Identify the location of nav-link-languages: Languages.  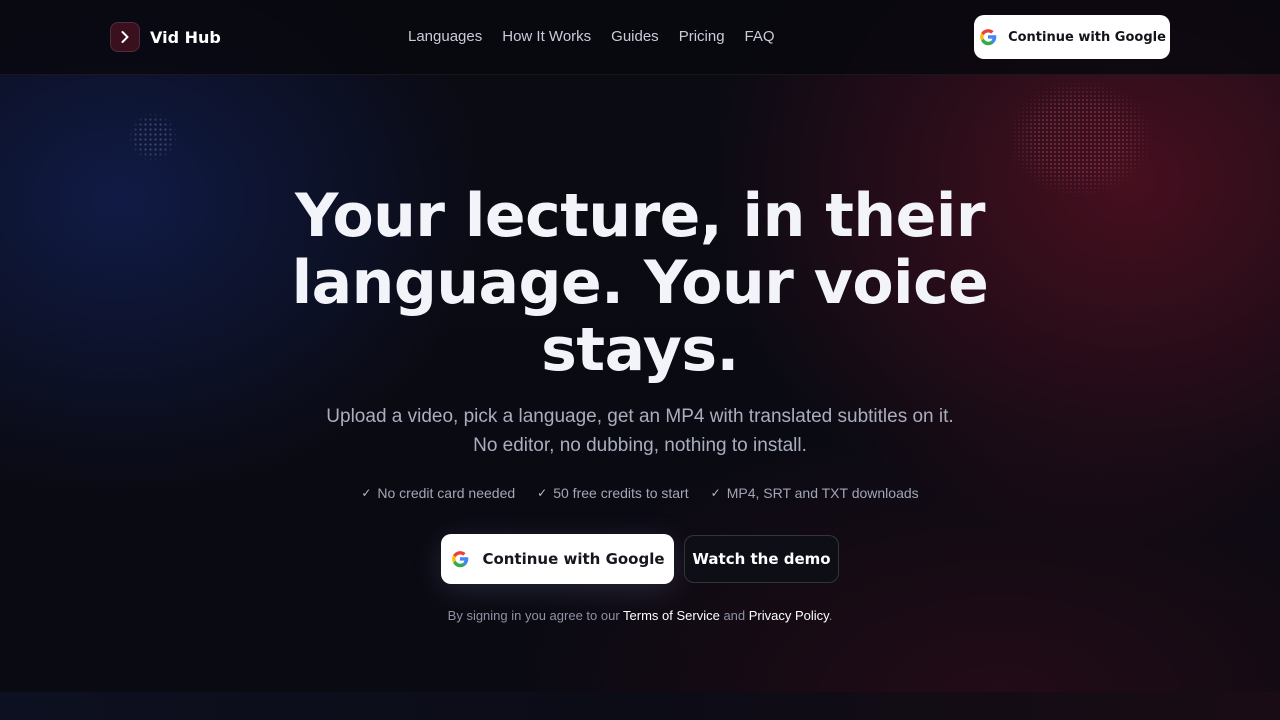
(445, 37).